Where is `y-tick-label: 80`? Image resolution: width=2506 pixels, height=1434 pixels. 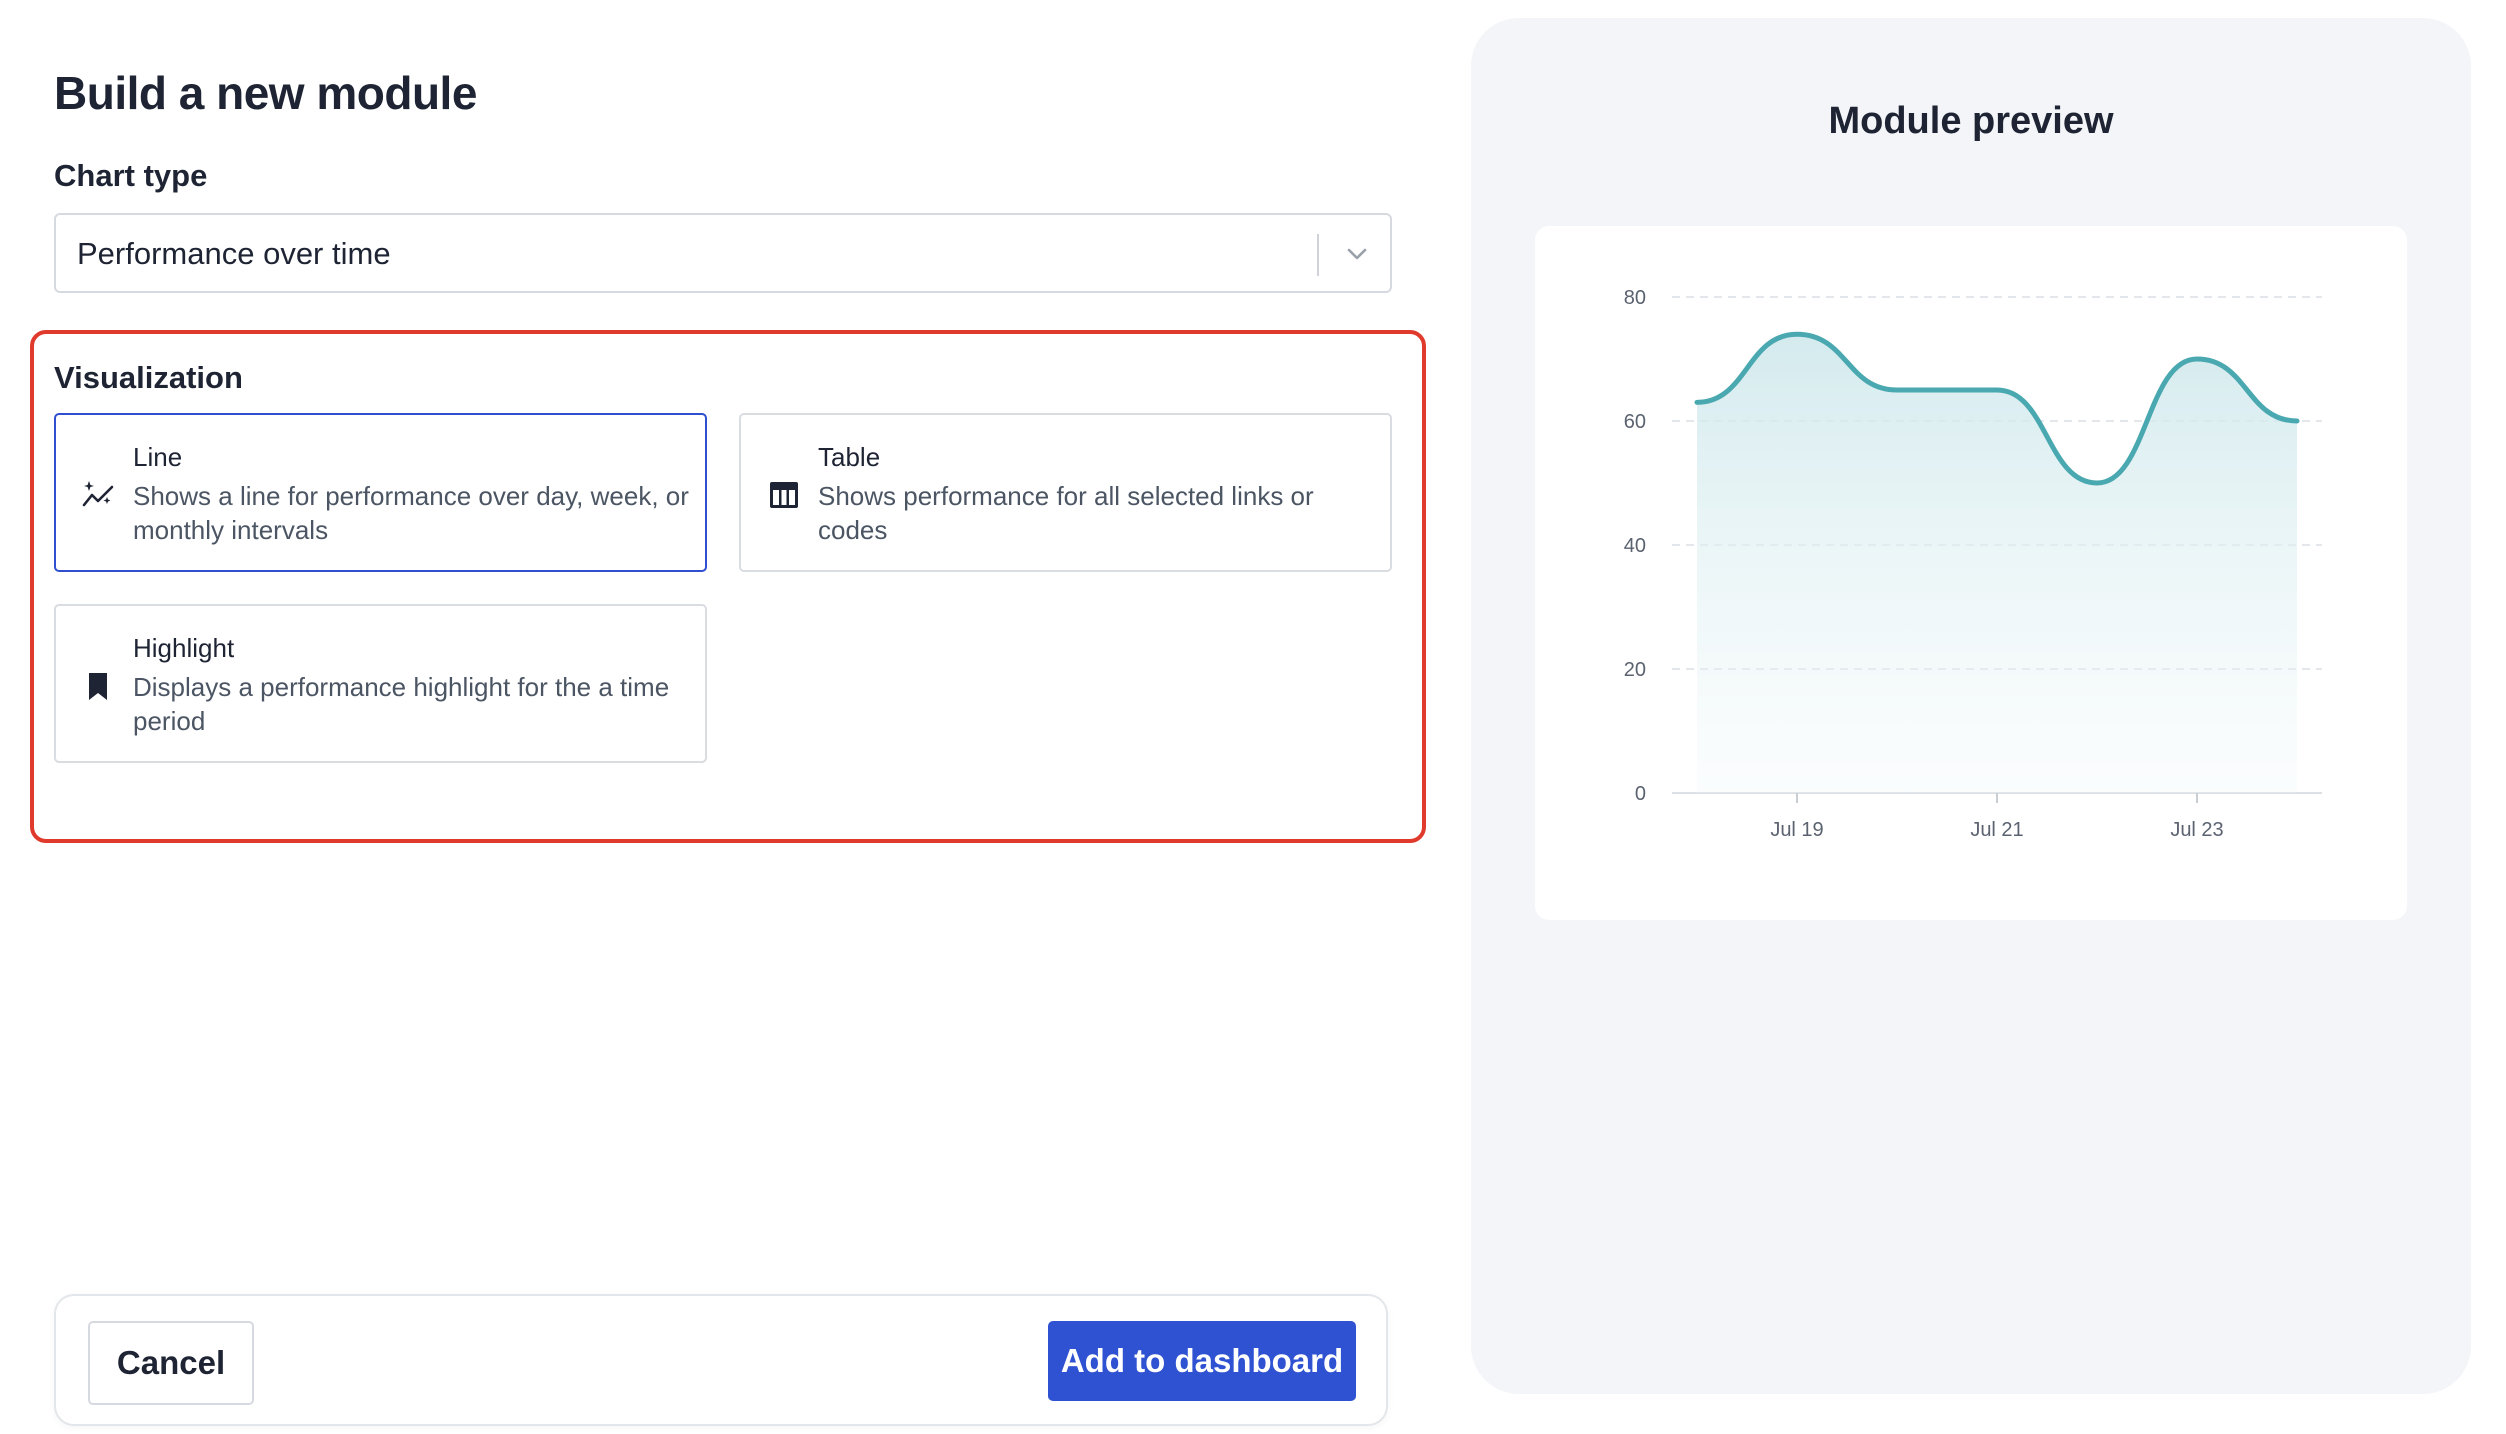 y-tick-label: 80 is located at coordinates (1635, 298).